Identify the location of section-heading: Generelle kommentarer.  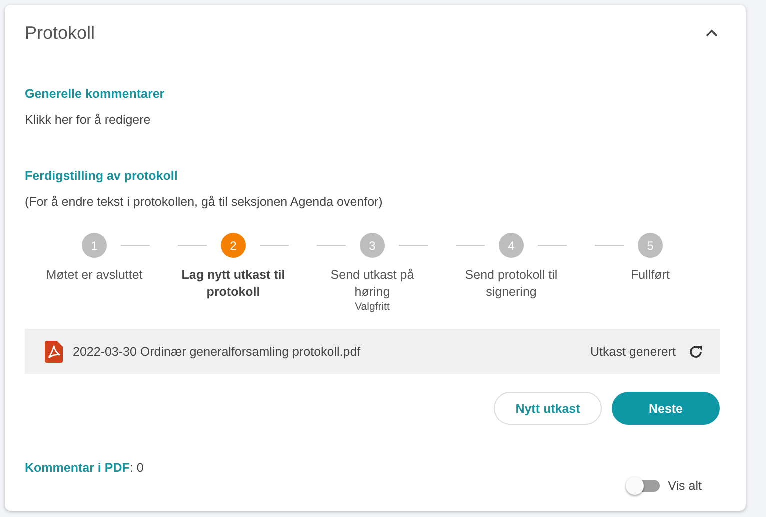
(95, 94).